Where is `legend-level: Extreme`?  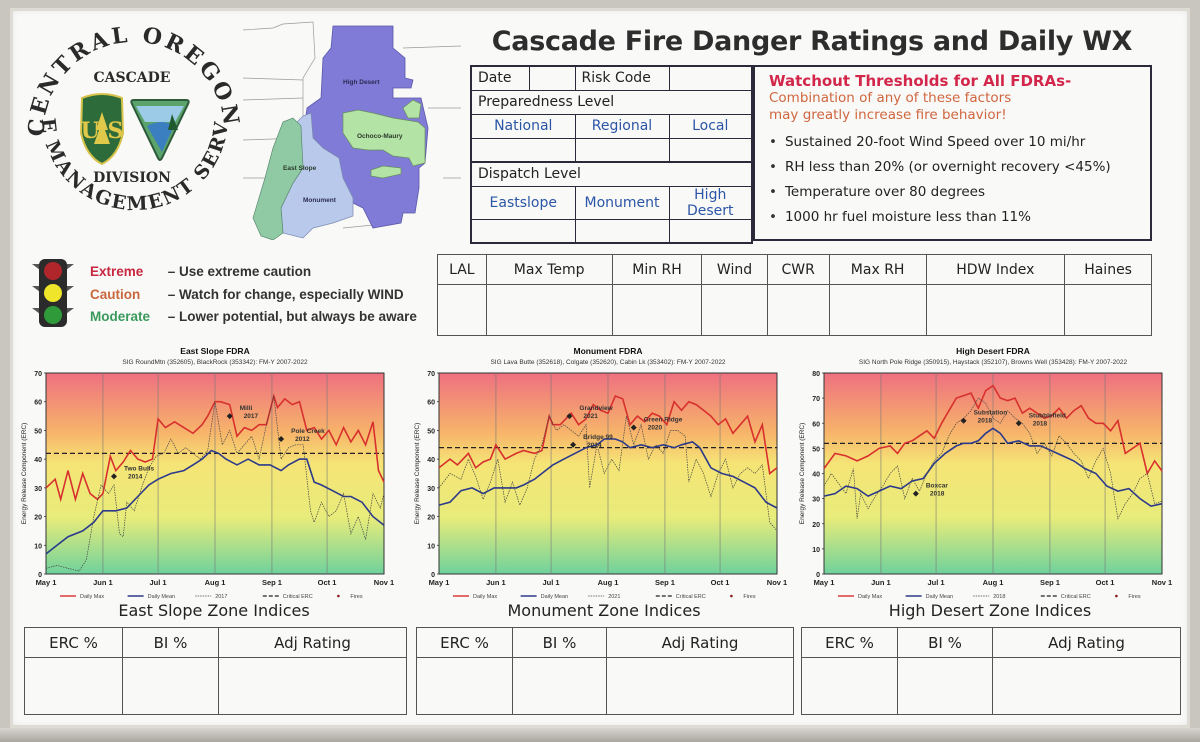
legend-level: Extreme is located at coordinates (117, 271).